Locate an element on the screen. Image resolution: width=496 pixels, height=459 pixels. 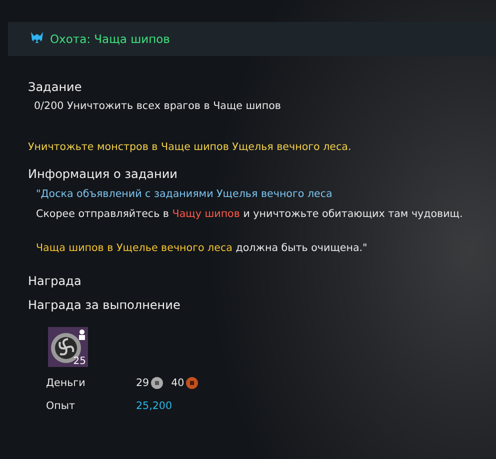
section-heading: Награда is located at coordinates (55, 281).